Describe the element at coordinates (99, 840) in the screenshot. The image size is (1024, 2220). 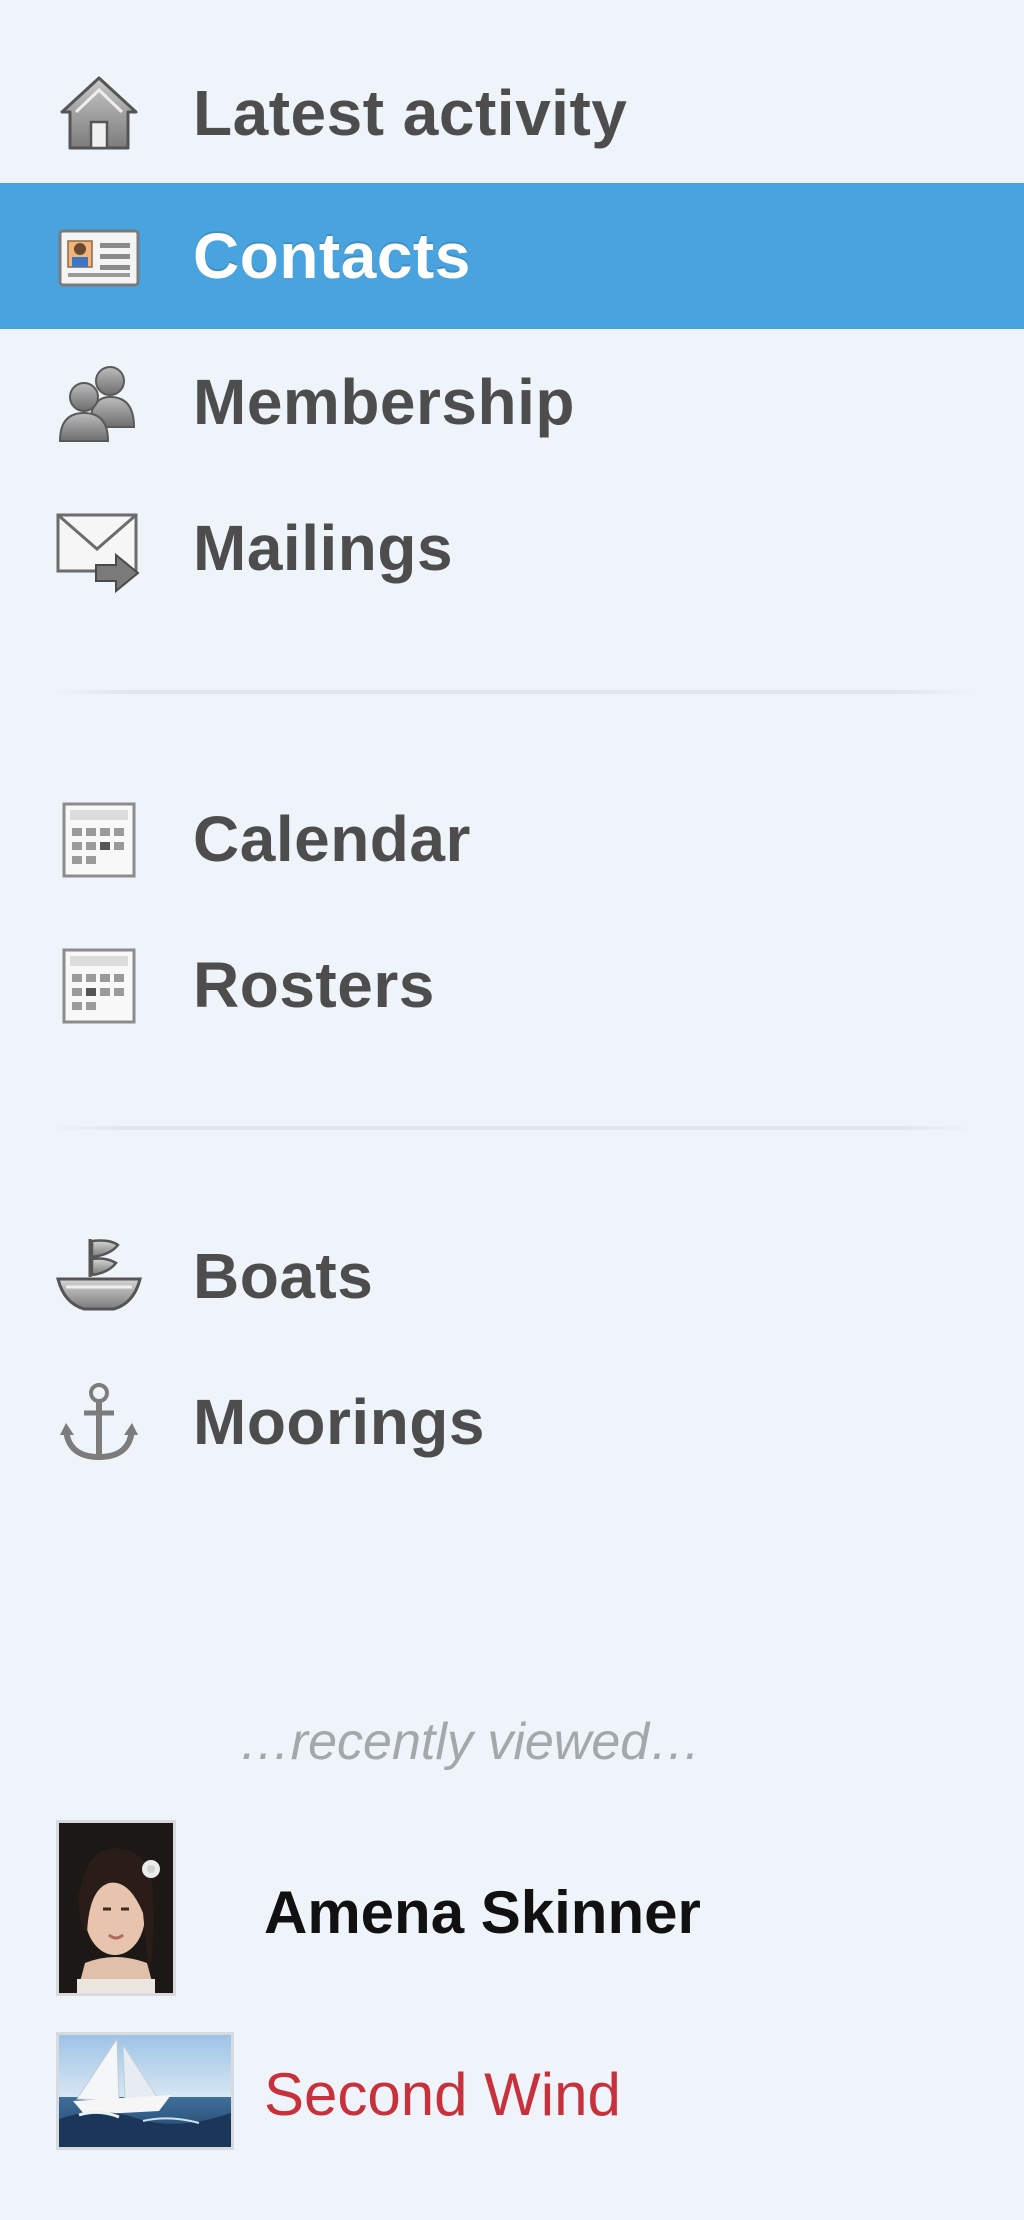
I see `calendar-icon` at that location.